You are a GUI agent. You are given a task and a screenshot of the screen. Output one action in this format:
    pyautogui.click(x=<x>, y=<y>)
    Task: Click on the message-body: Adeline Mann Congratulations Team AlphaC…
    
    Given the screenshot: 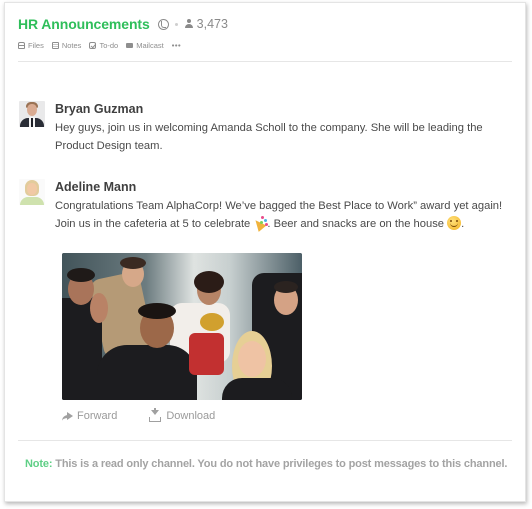 What is the action you would take?
    pyautogui.click(x=283, y=206)
    